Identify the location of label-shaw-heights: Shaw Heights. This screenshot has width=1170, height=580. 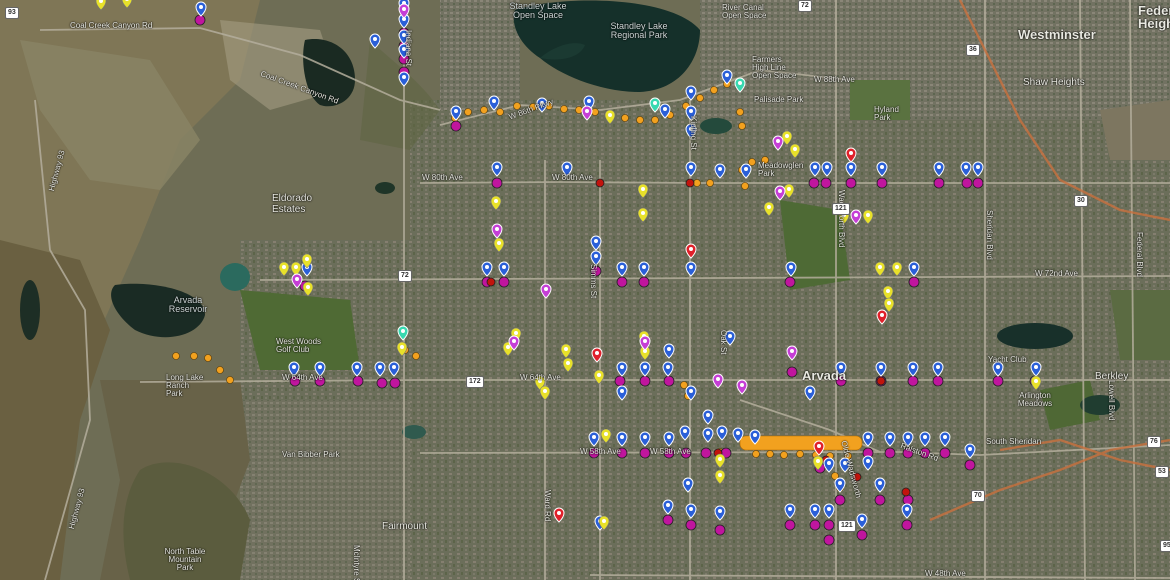
(1054, 82).